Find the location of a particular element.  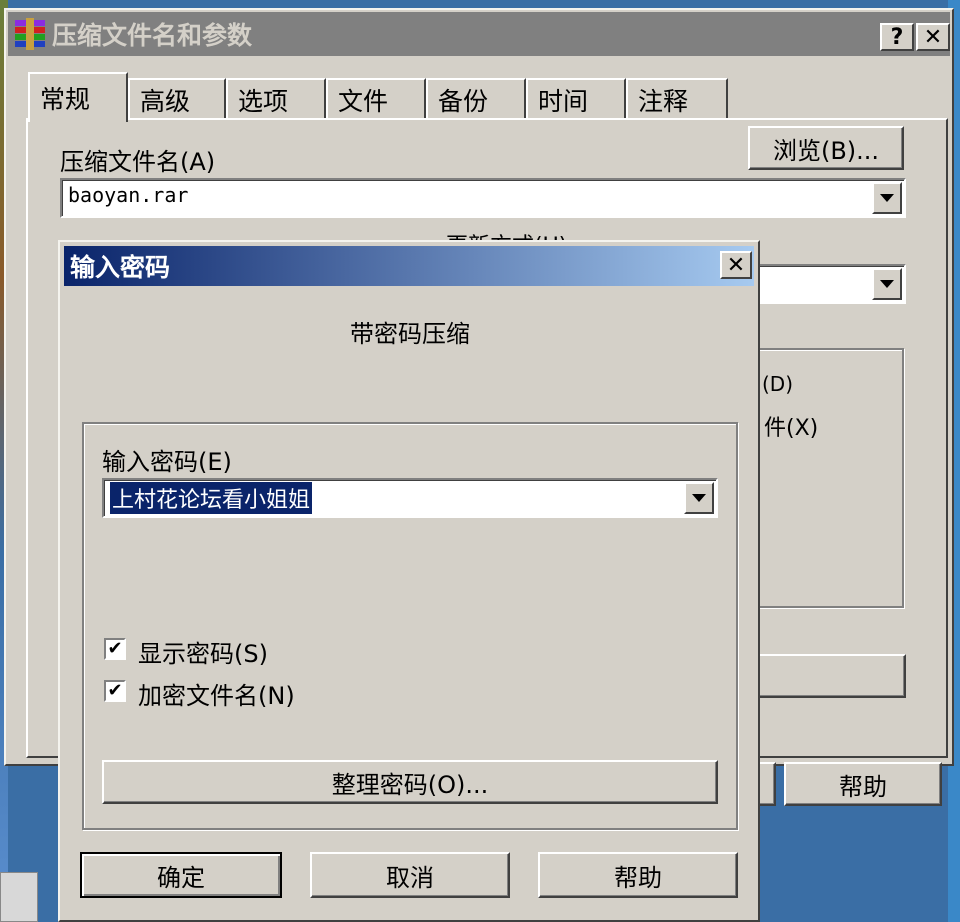

archive-name-value: baoyan.rar is located at coordinates (128, 195).